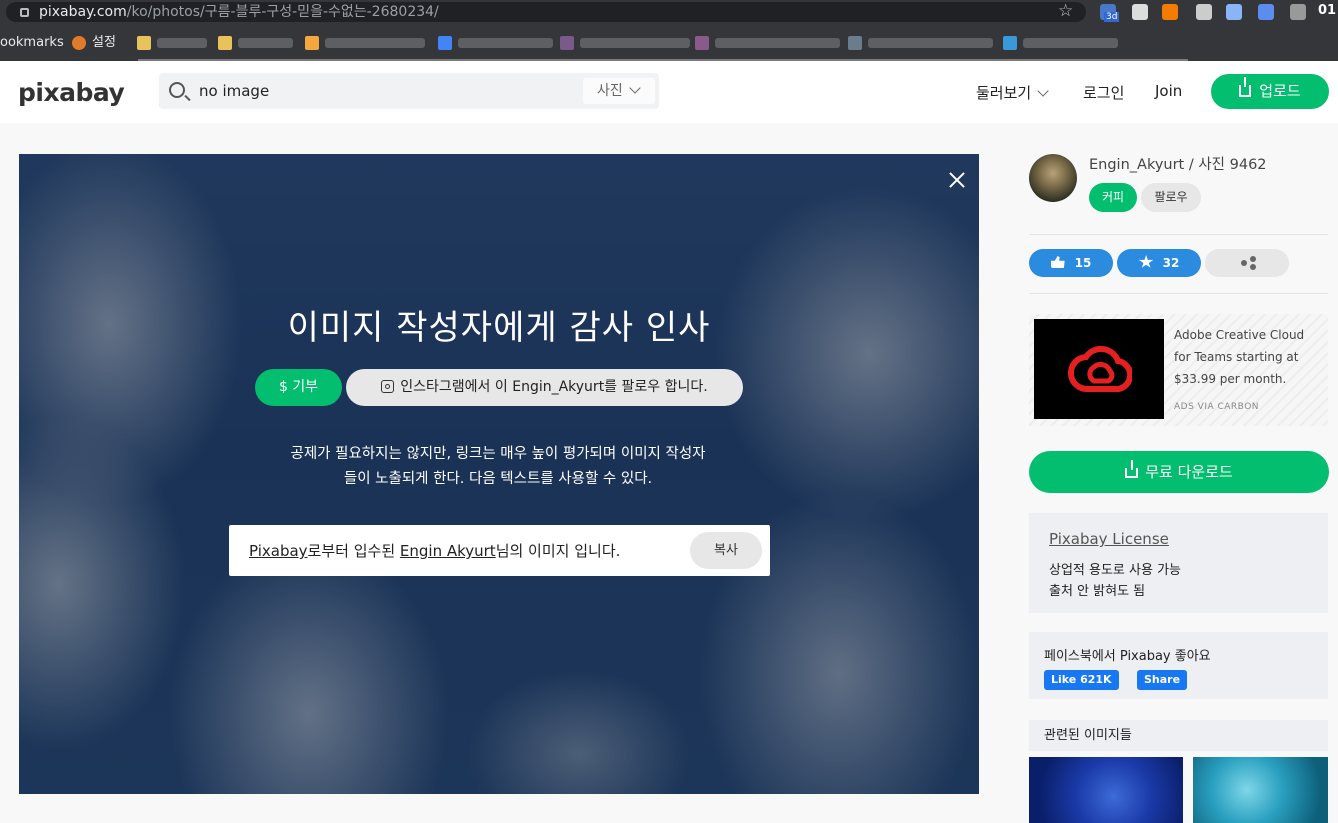  I want to click on like-button: 15, so click(1071, 263).